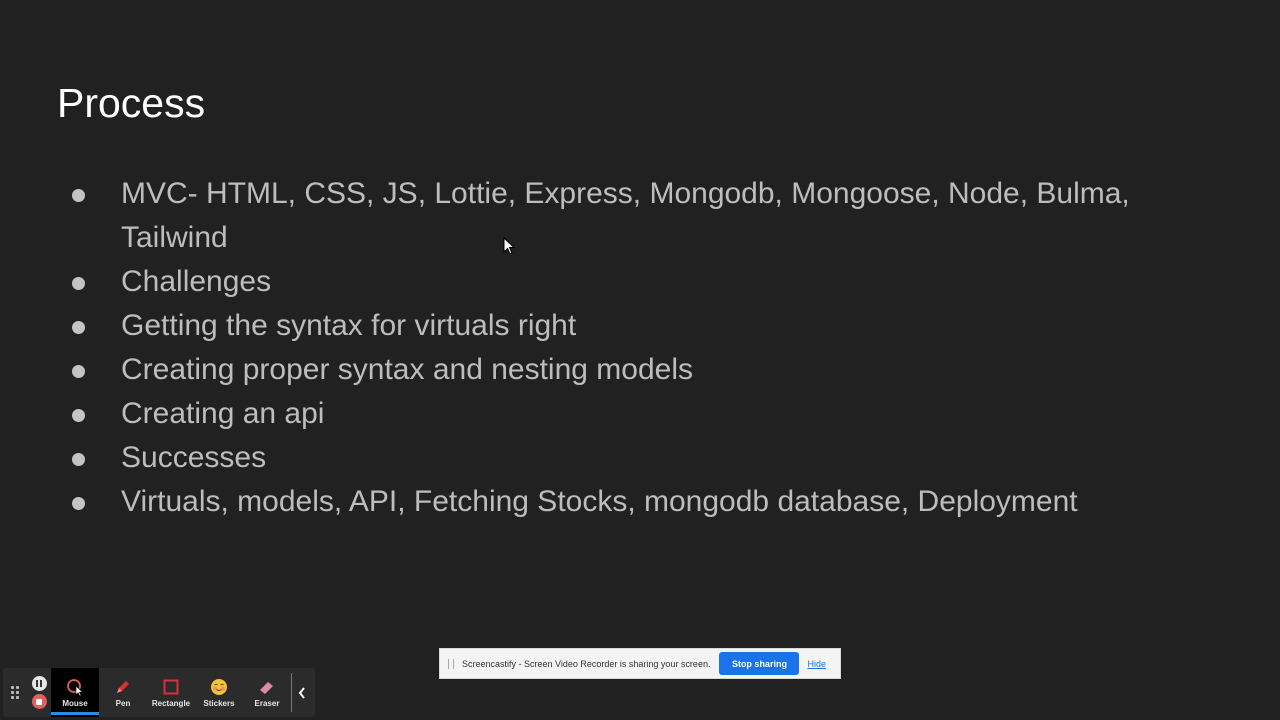  What do you see at coordinates (650, 326) in the screenshot?
I see `bullet-item: Getting the syntax for virtuals right` at bounding box center [650, 326].